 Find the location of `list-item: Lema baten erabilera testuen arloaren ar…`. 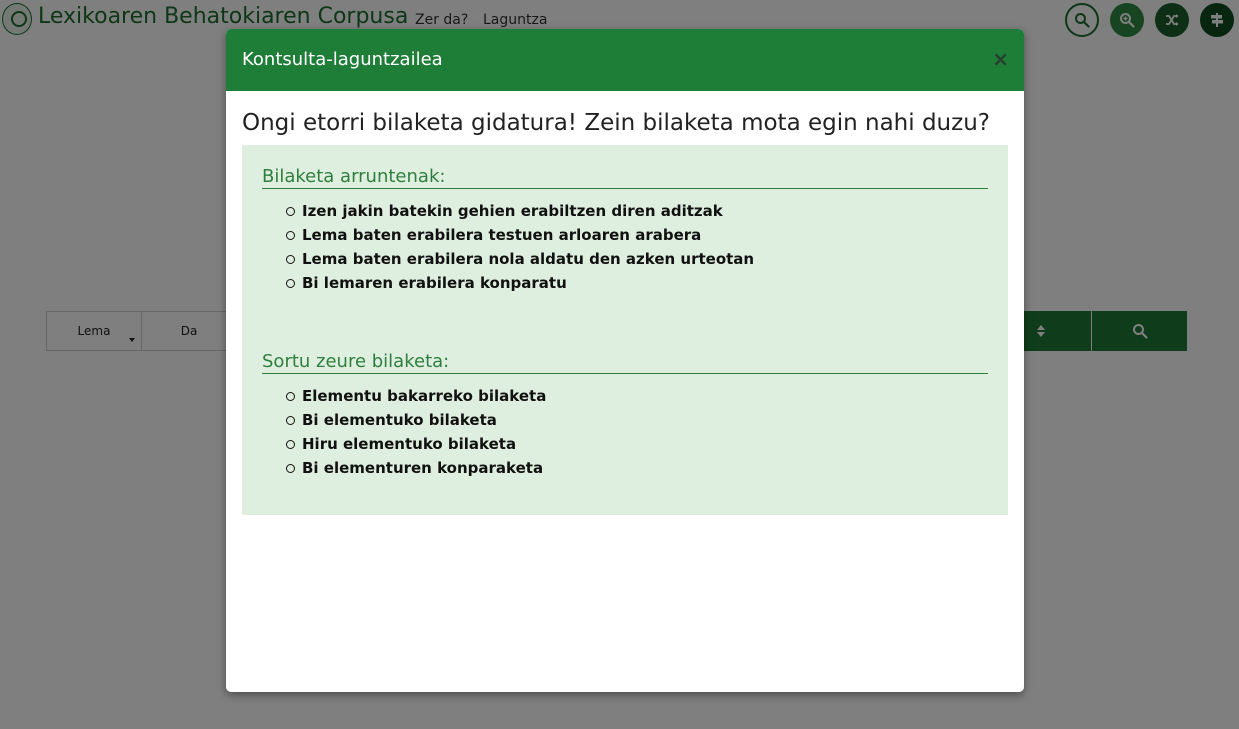

list-item: Lema baten erabilera testuen arloaren ar… is located at coordinates (520, 237).